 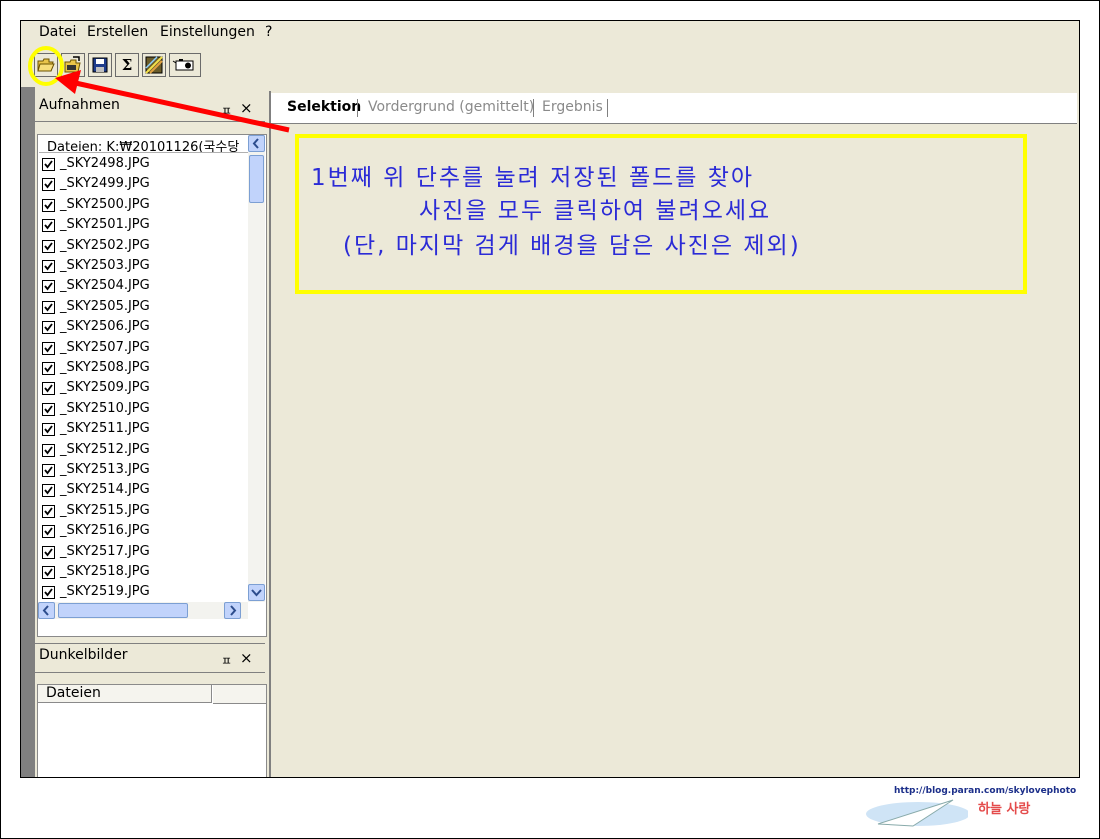 I want to click on dunkelbilder-title: Dunkelbilder, so click(x=83, y=655).